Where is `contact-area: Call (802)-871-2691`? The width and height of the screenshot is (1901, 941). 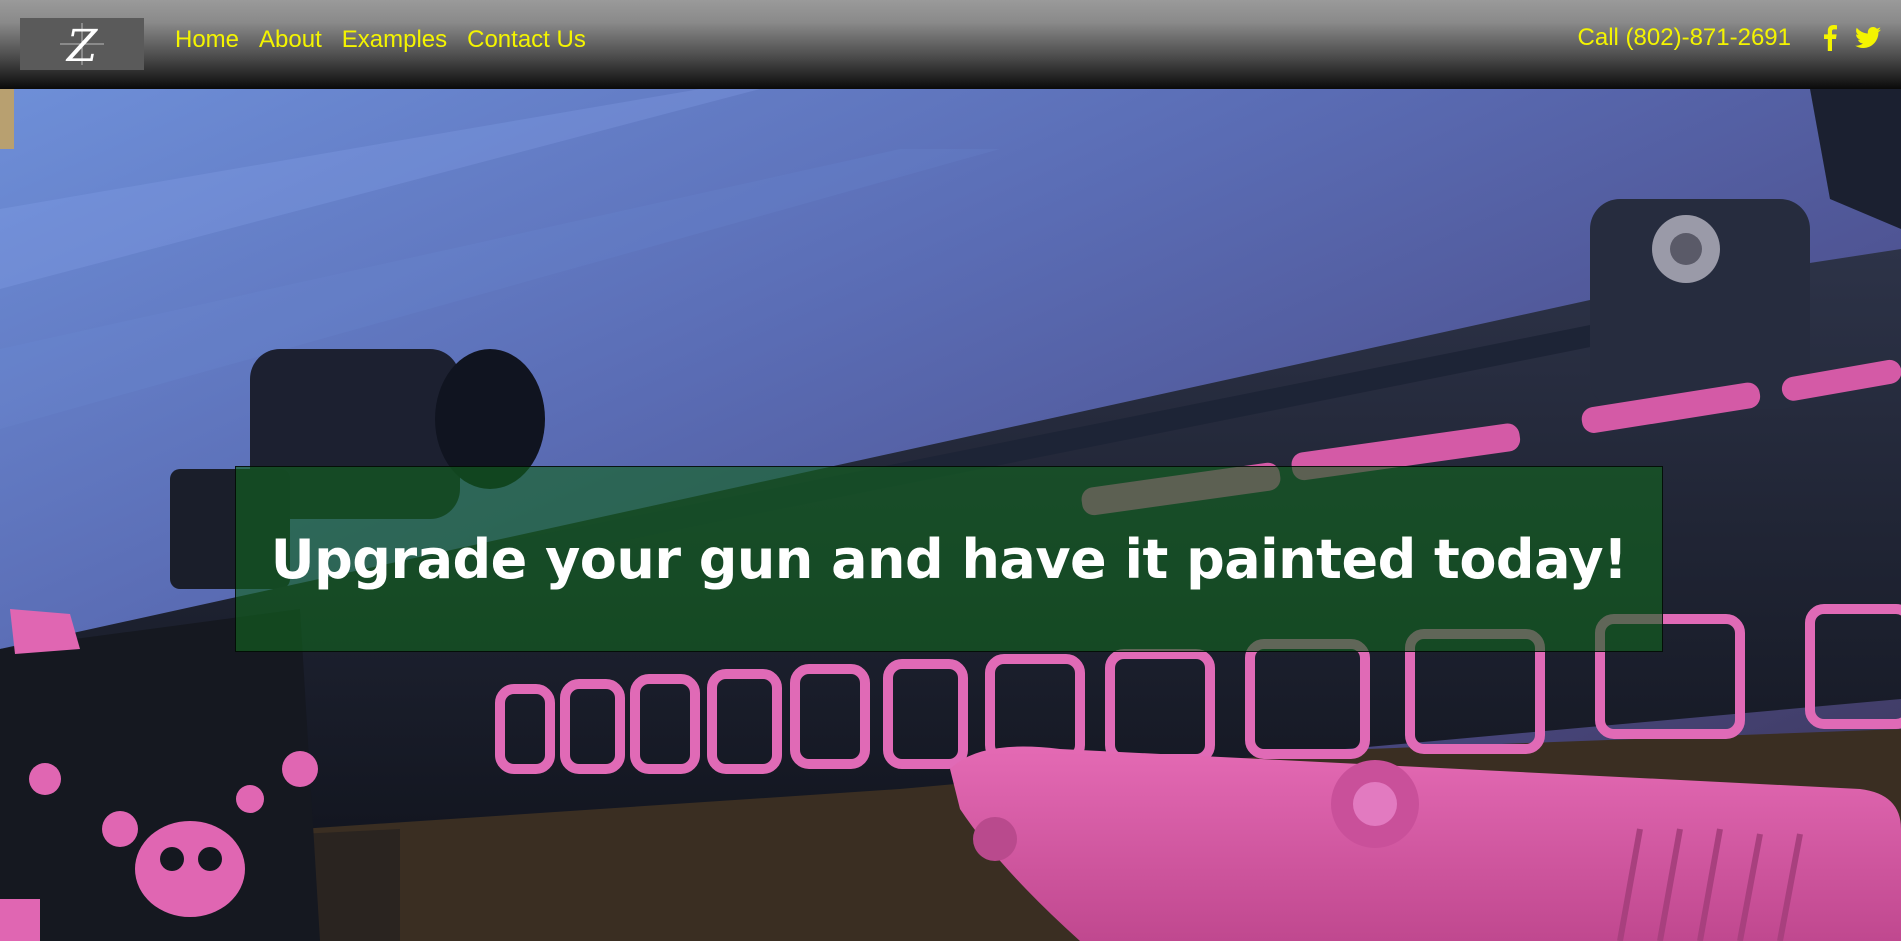
contact-area: Call (802)-871-2691 is located at coordinates (1729, 38).